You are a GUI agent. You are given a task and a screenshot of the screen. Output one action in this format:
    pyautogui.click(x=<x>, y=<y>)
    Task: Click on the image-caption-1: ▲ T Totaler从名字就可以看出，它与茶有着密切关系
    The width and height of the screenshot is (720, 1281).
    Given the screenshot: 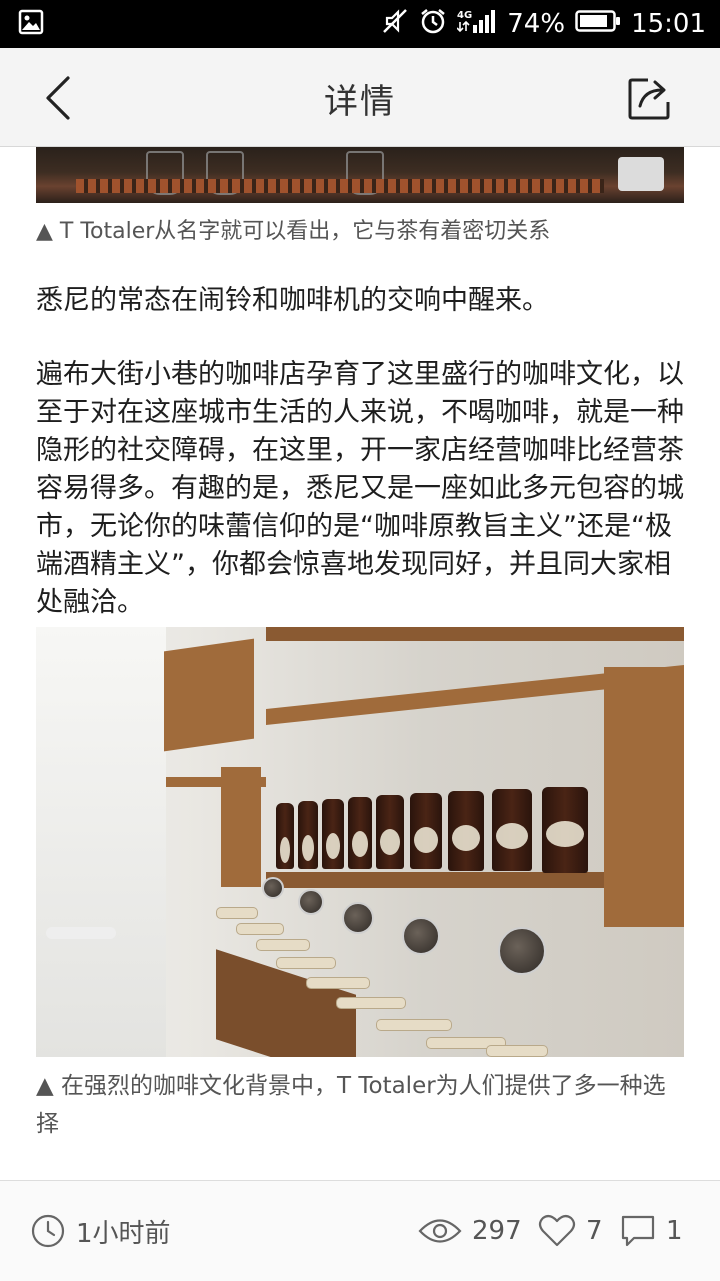 What is the action you would take?
    pyautogui.click(x=293, y=231)
    